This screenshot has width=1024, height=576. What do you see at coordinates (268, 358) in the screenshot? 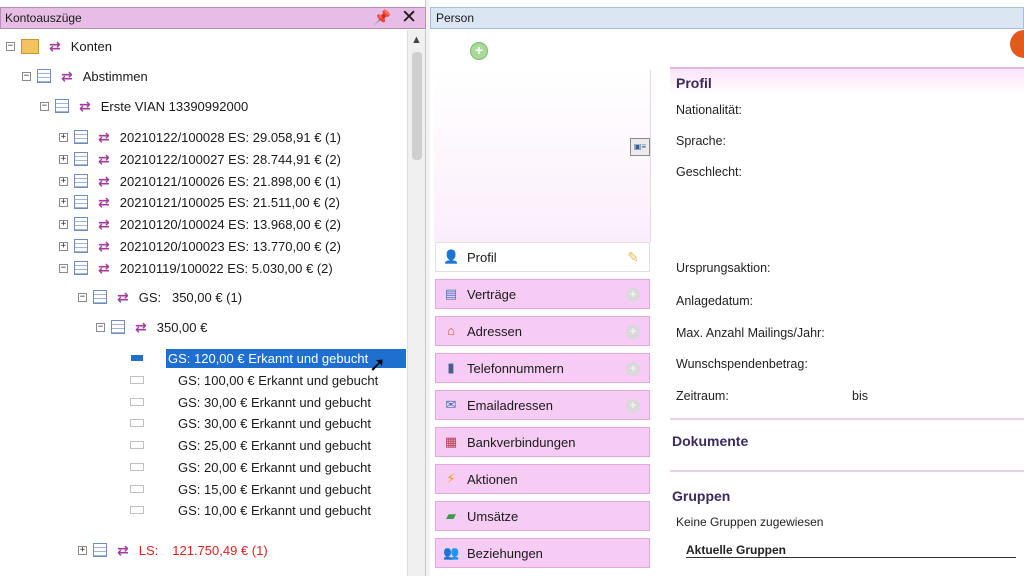
I see `tree-leaf-entry-selected: GS: 120,00 € Erkannt und gebucht` at bounding box center [268, 358].